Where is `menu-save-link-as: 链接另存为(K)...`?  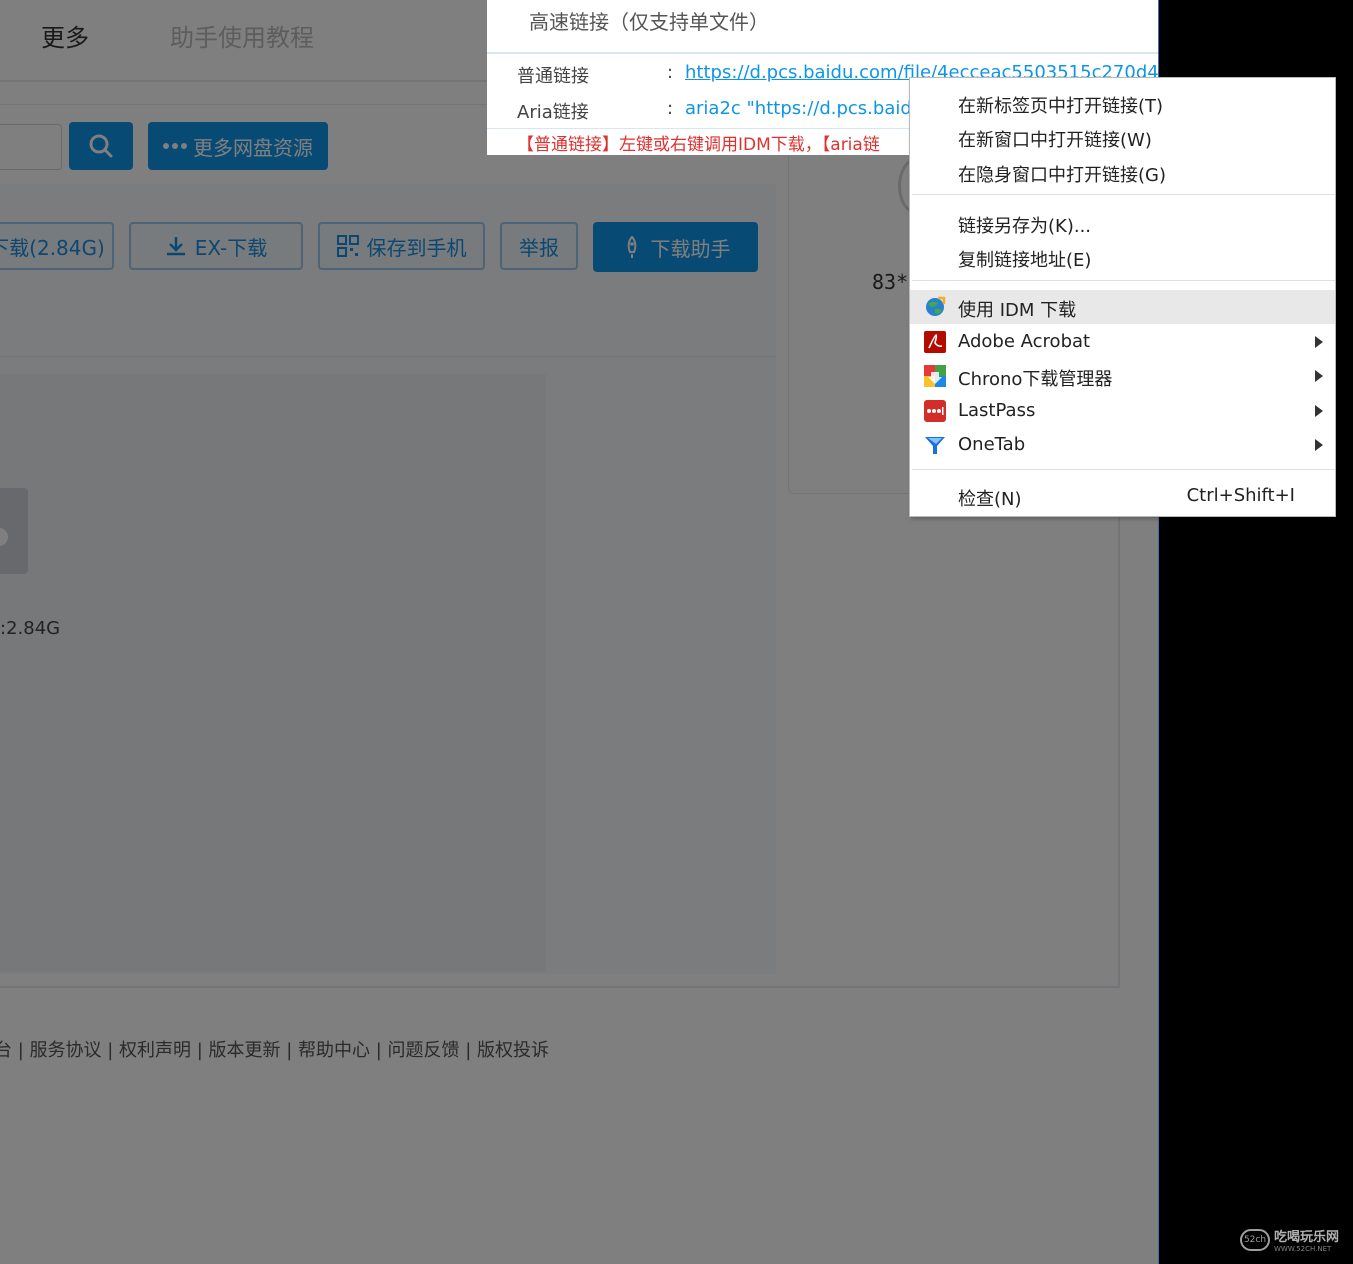 menu-save-link-as: 链接另存为(K)... is located at coordinates (1122, 223).